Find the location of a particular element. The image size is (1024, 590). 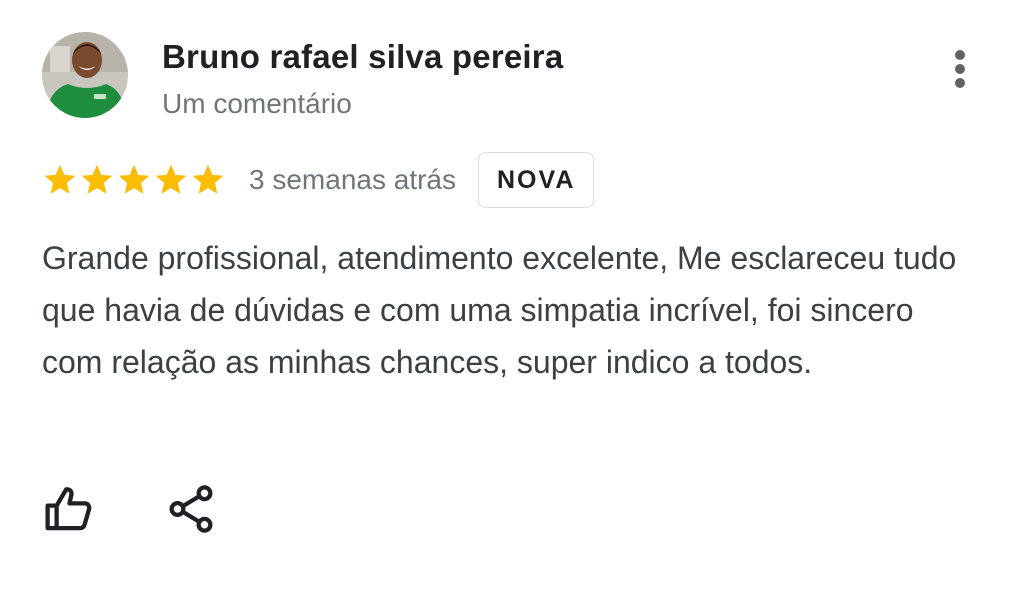

share-icon is located at coordinates (191, 509).